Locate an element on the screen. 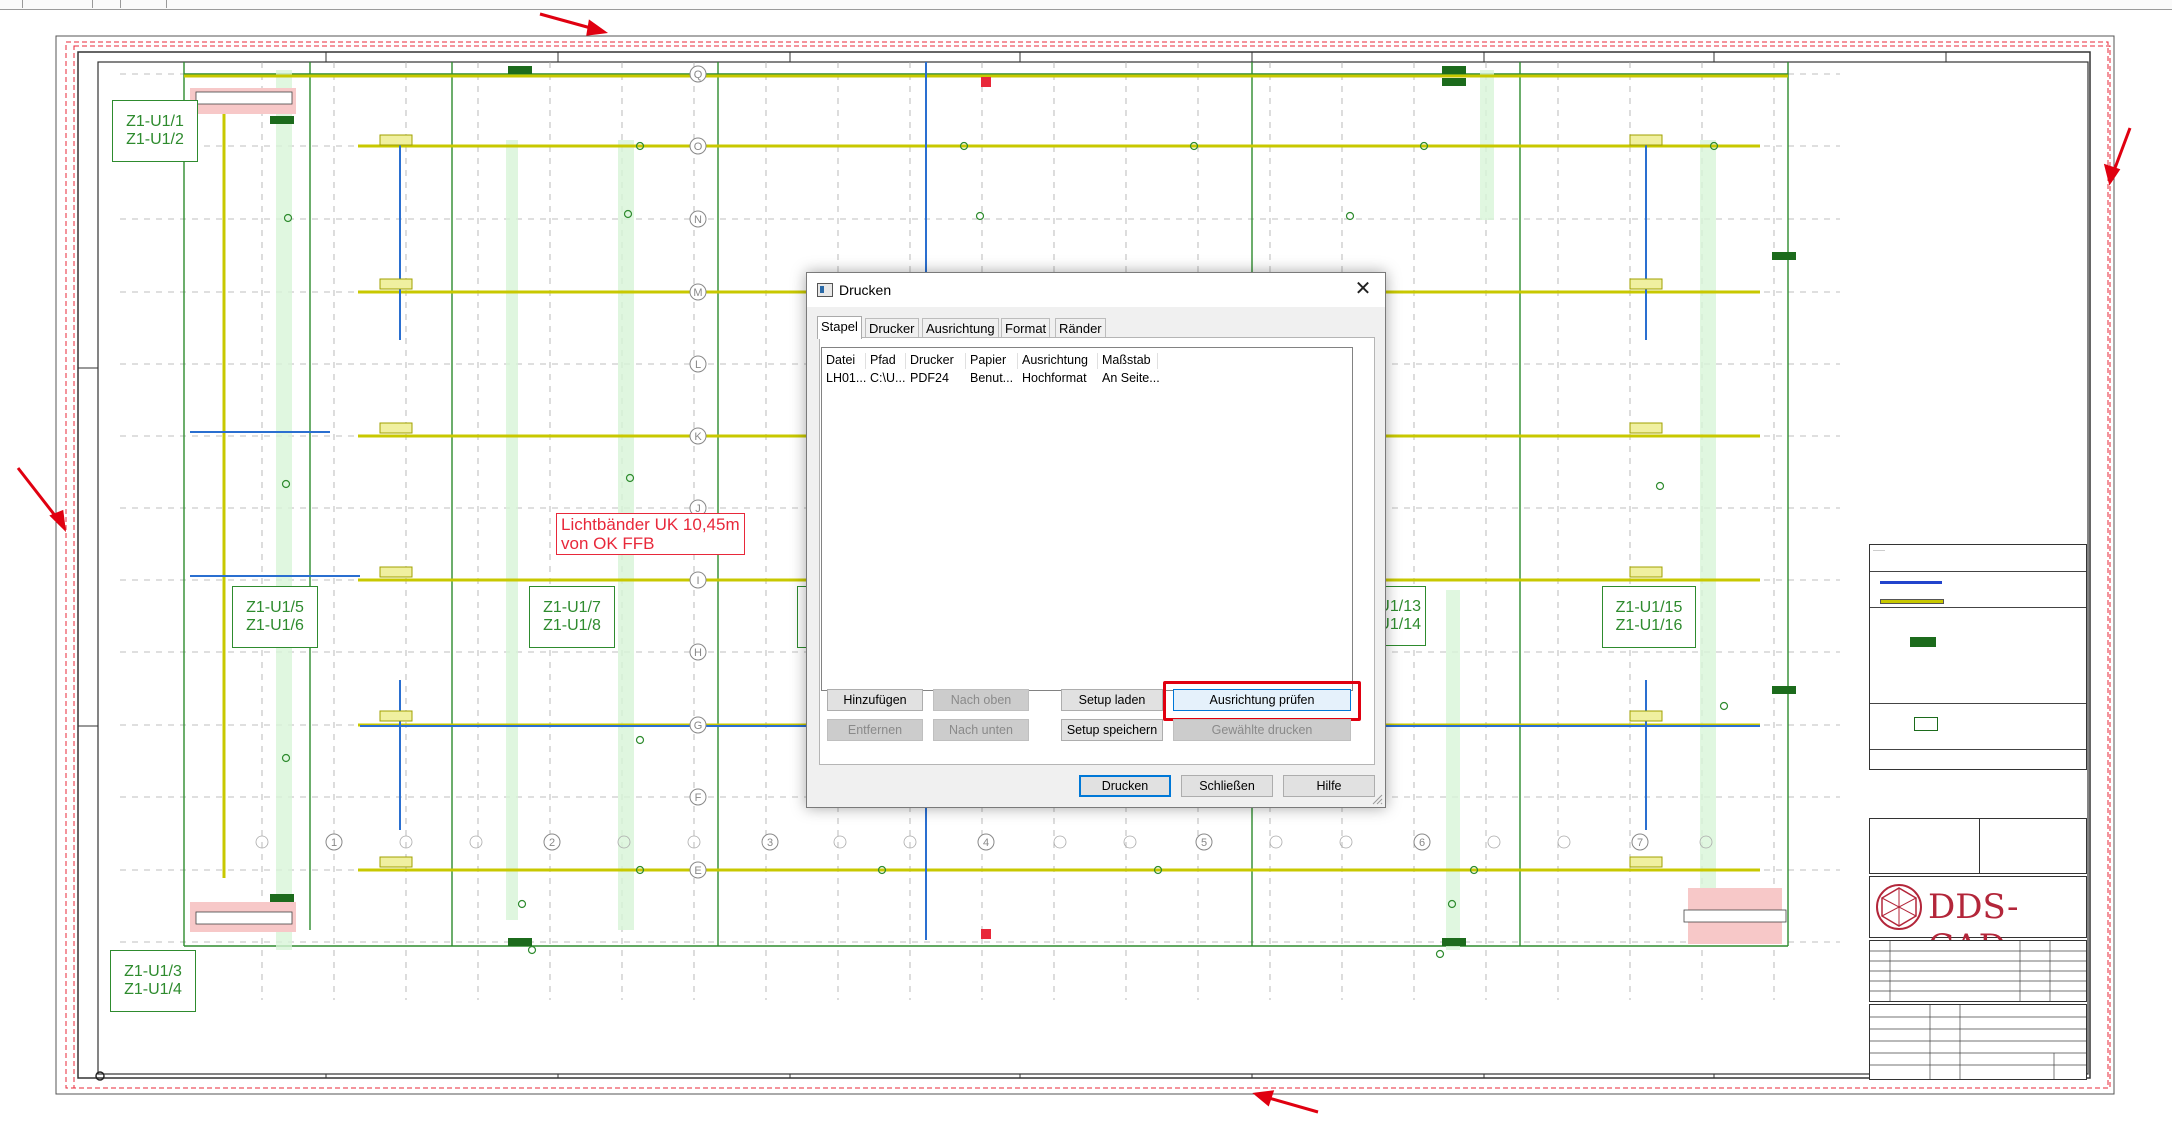  tab-stapel: Stapel is located at coordinates (839, 327).